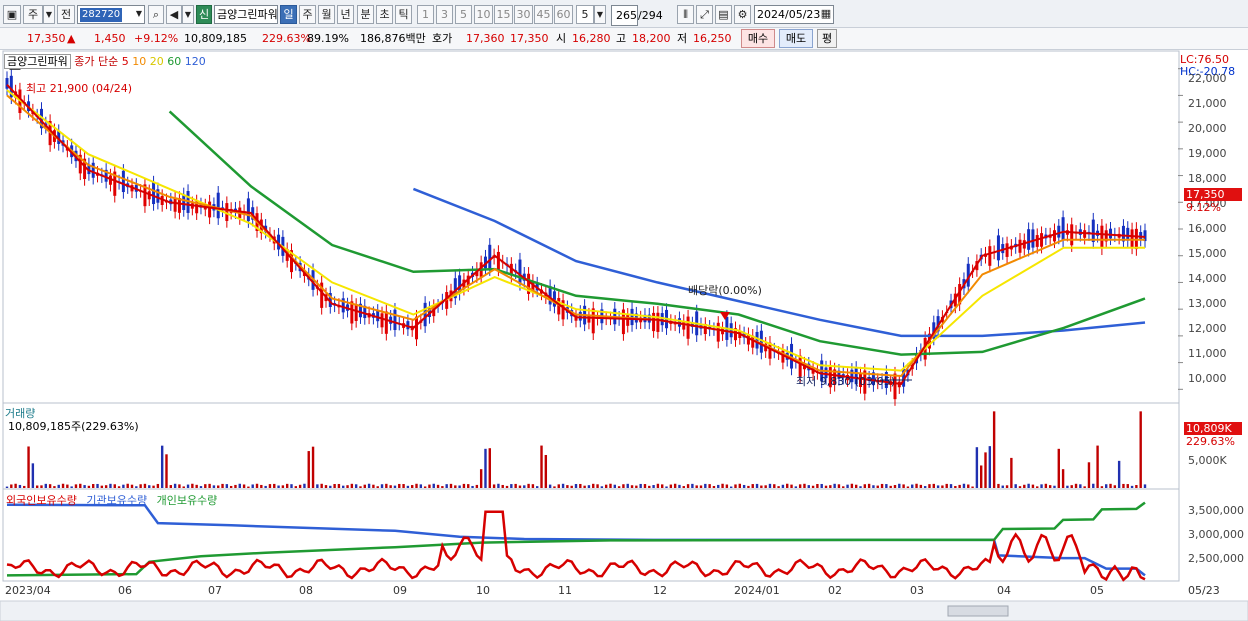 This screenshot has height=621, width=1248. Describe the element at coordinates (742, 14) in the screenshot. I see `gear-icon: ⚙` at that location.